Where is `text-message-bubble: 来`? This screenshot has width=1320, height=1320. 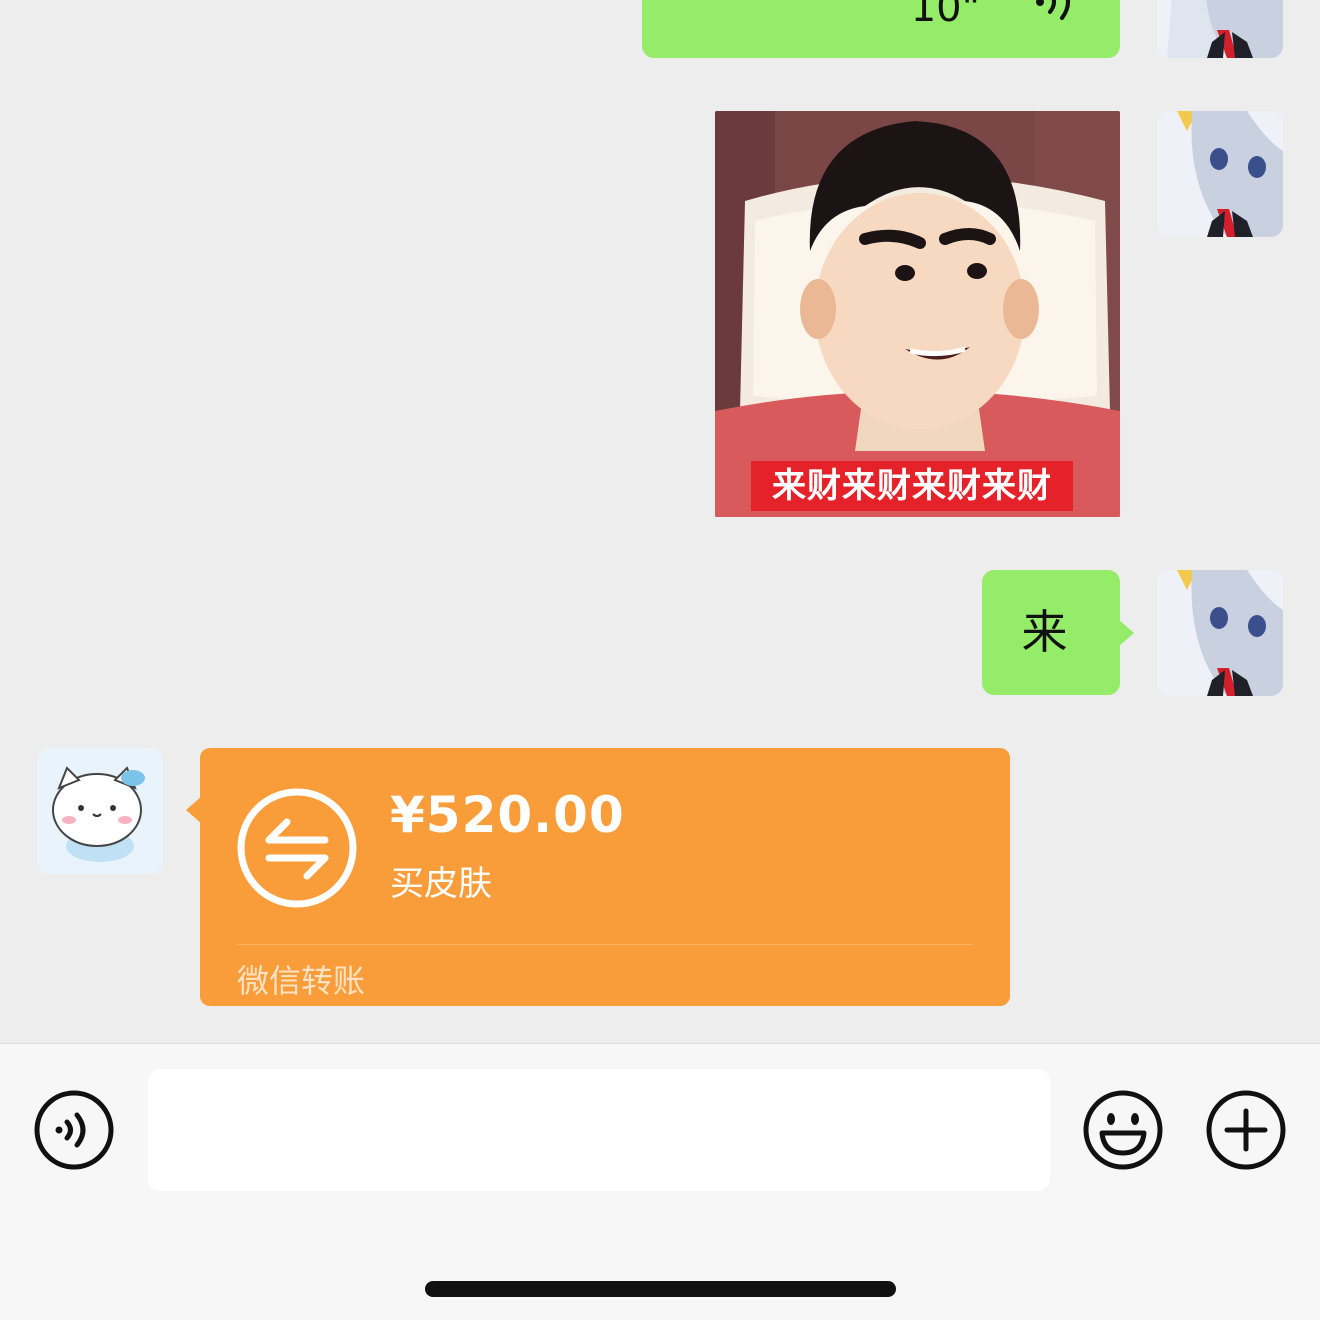
text-message-bubble: 来 is located at coordinates (1058, 632).